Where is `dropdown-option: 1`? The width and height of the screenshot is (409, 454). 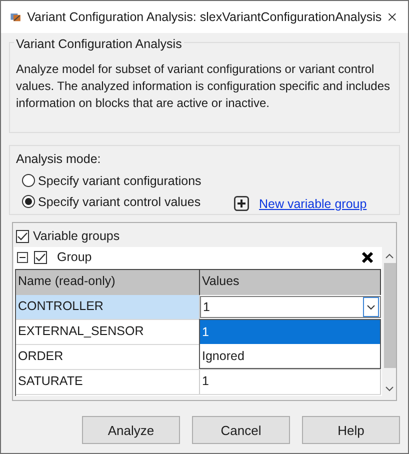
dropdown-option: 1 is located at coordinates (290, 332).